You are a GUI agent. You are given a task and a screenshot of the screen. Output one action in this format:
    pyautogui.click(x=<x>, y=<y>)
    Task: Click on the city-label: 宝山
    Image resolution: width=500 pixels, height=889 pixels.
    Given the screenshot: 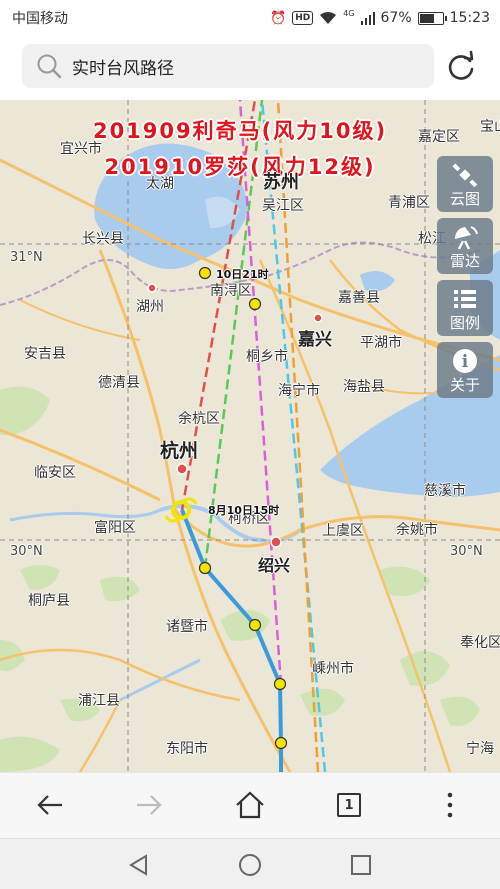 What is the action you would take?
    pyautogui.click(x=490, y=127)
    